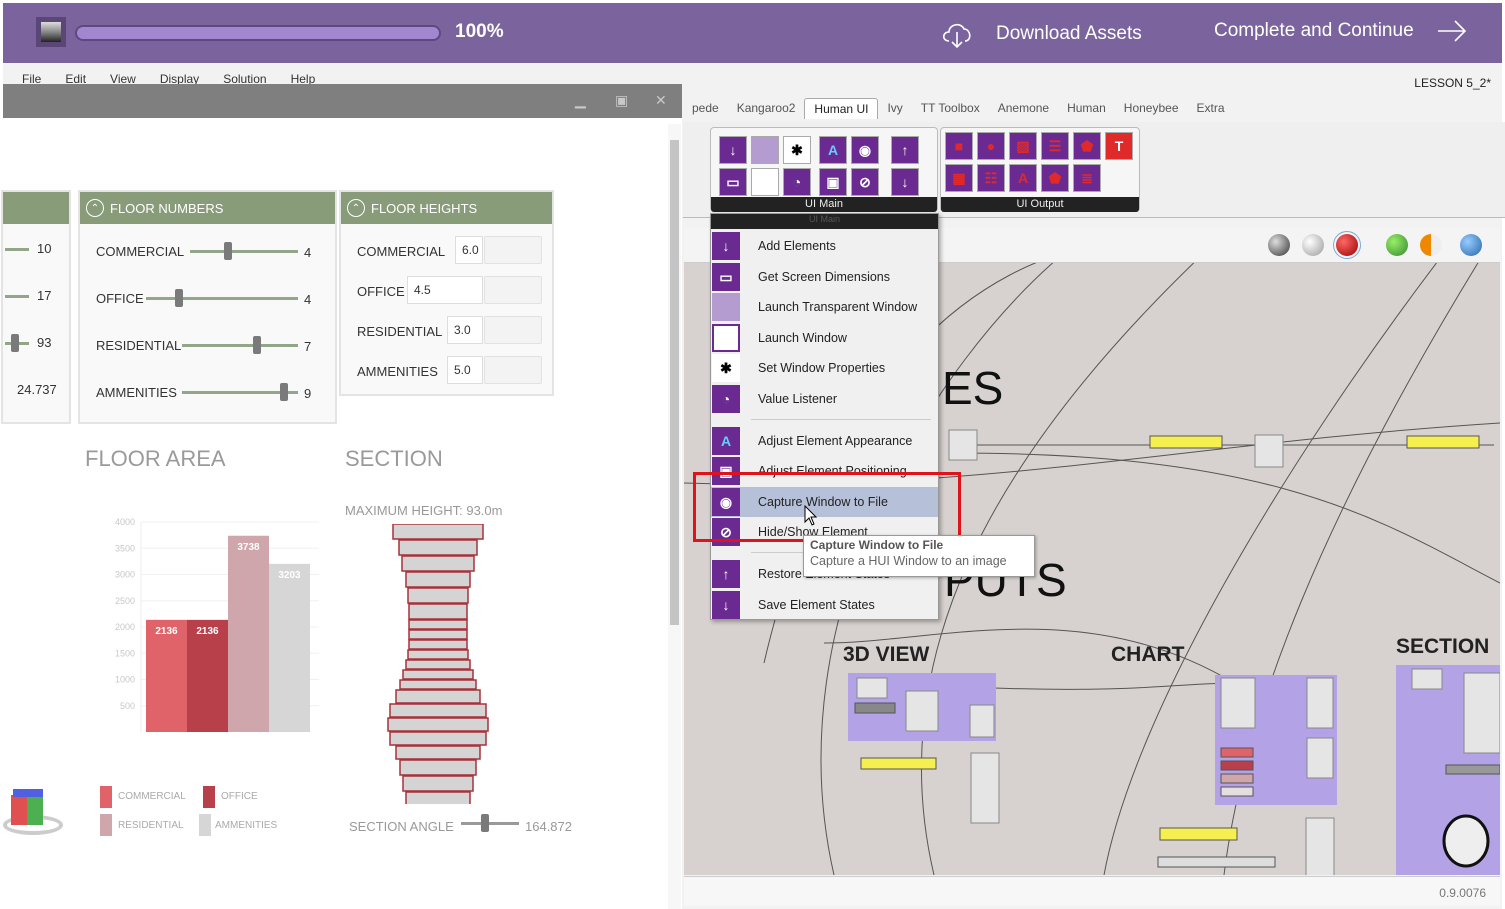 The image size is (1505, 909). I want to click on office-height-input: 4.5, so click(445, 290).